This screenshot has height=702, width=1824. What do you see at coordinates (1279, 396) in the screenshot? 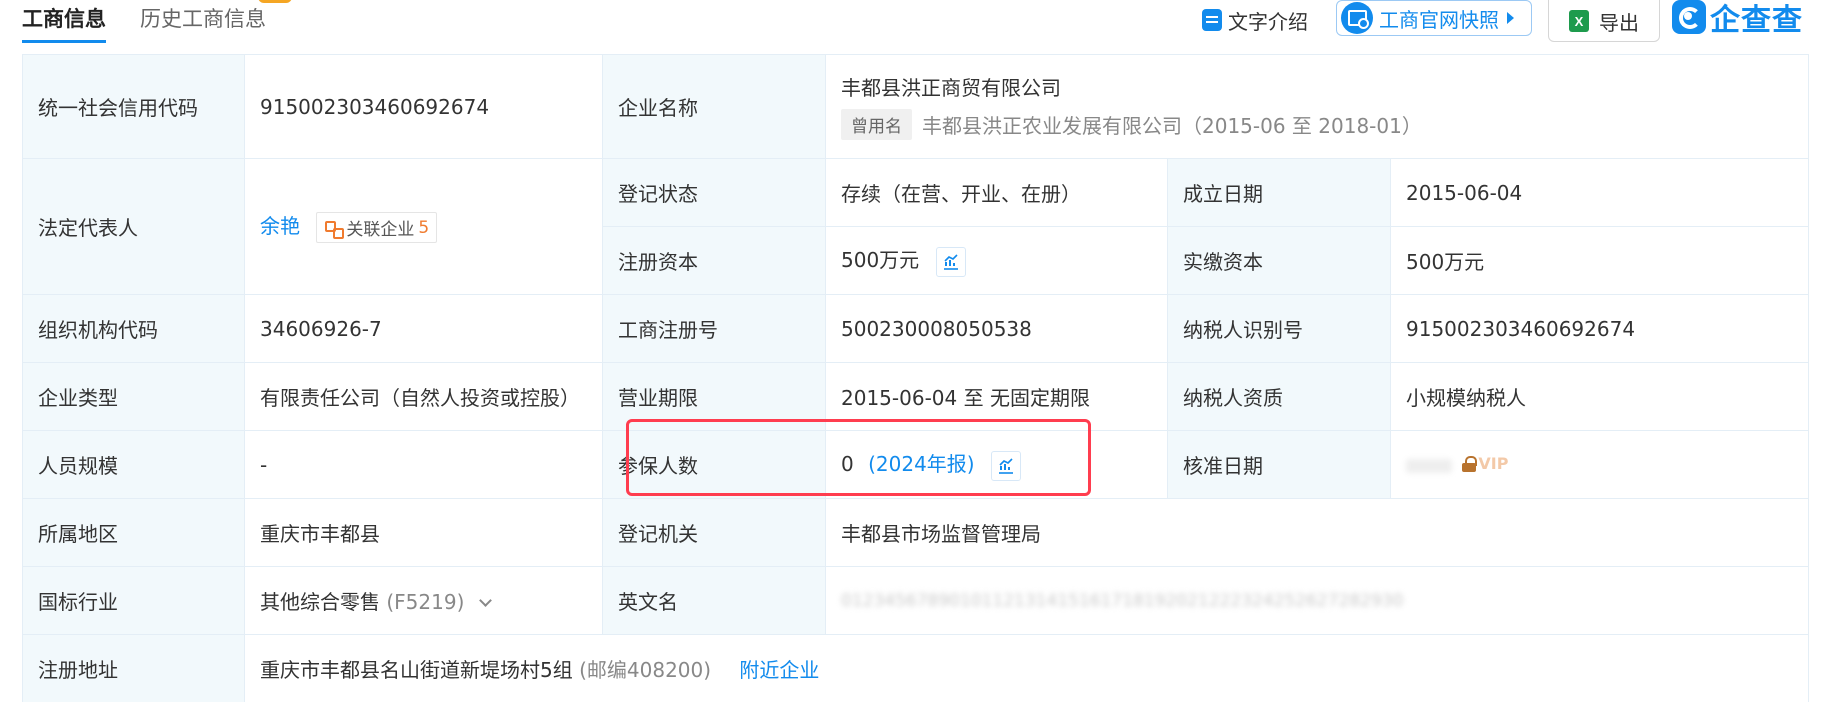
I see `taxpayer-qual-label: 纳税人资质` at bounding box center [1279, 396].